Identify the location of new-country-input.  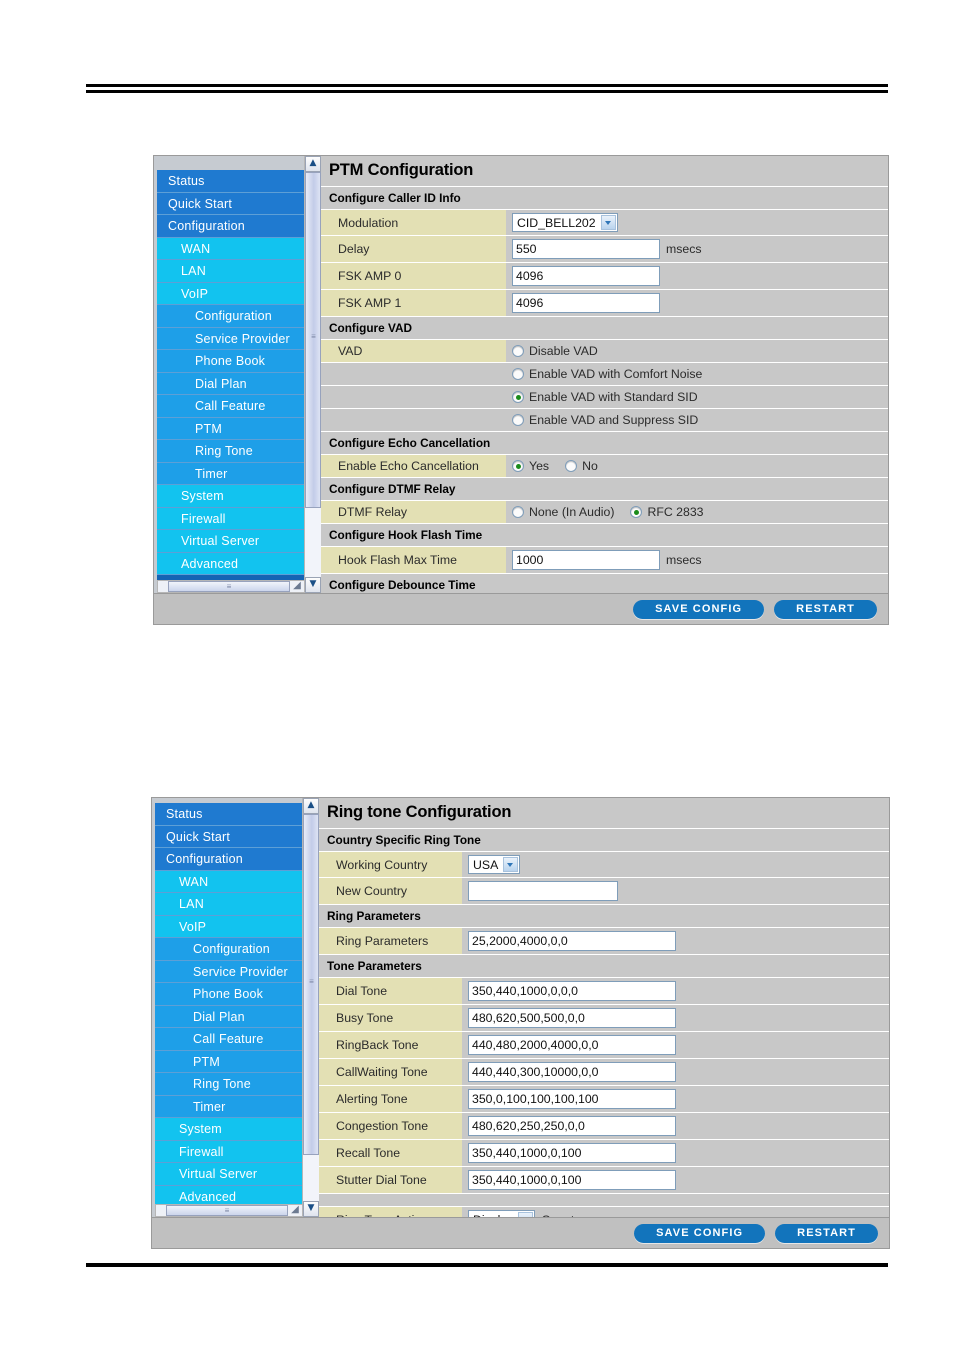
(543, 891).